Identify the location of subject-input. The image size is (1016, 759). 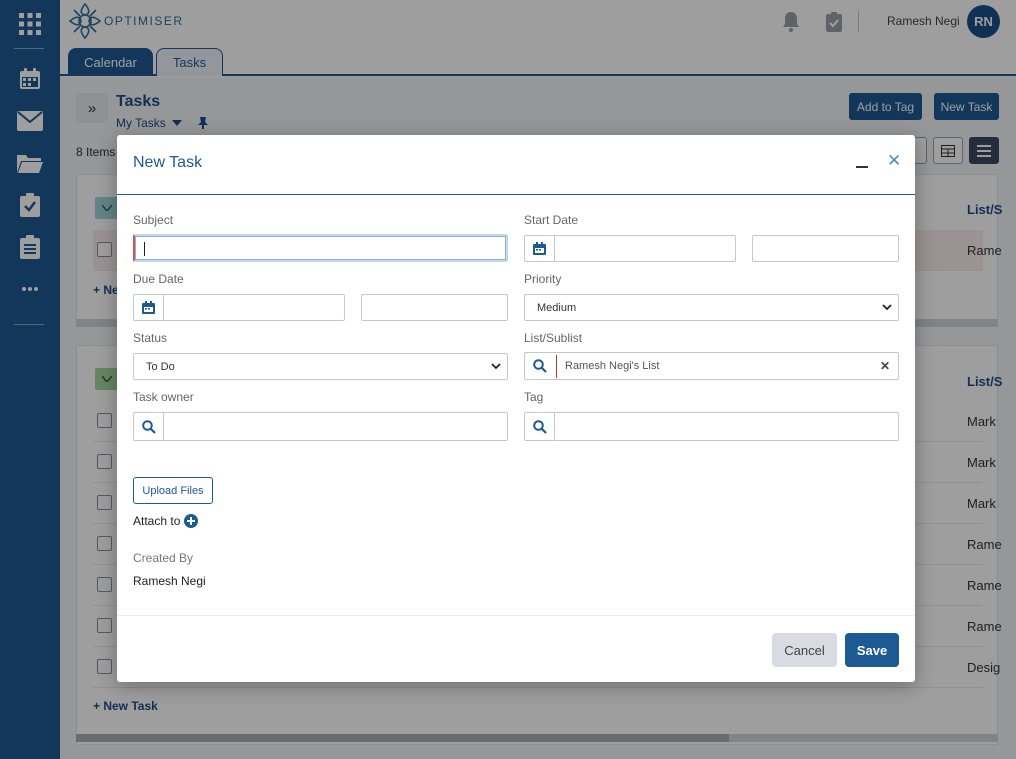
(320, 248).